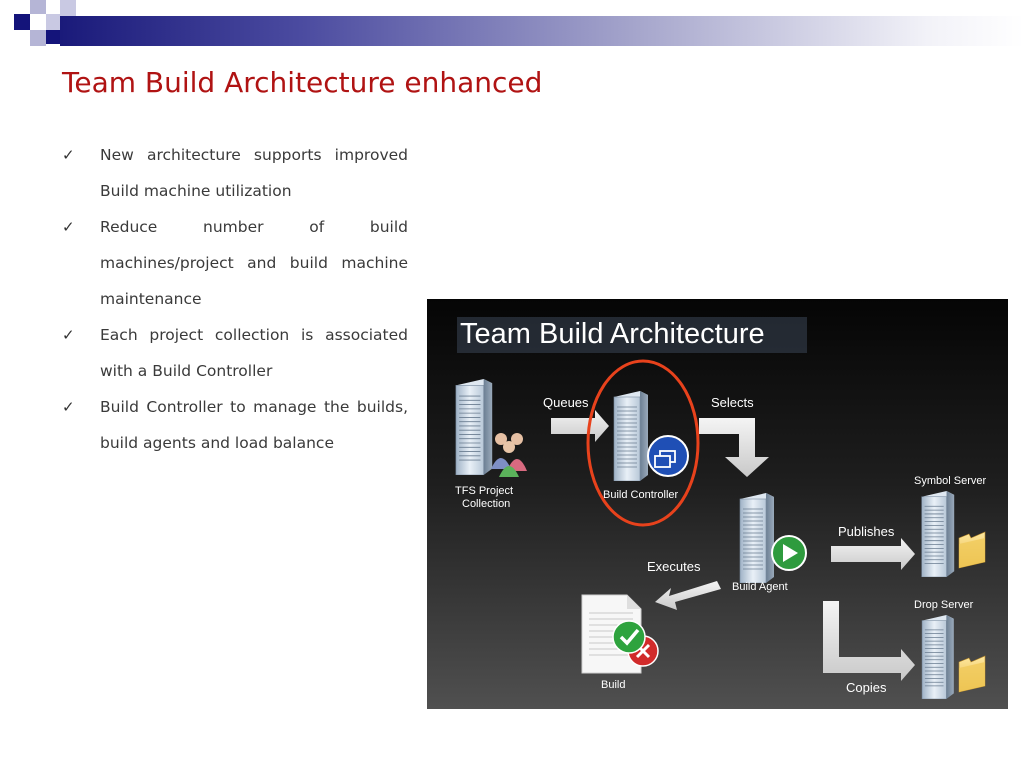  Describe the element at coordinates (734, 436) in the screenshot. I see `selects-arrow: Selects` at that location.